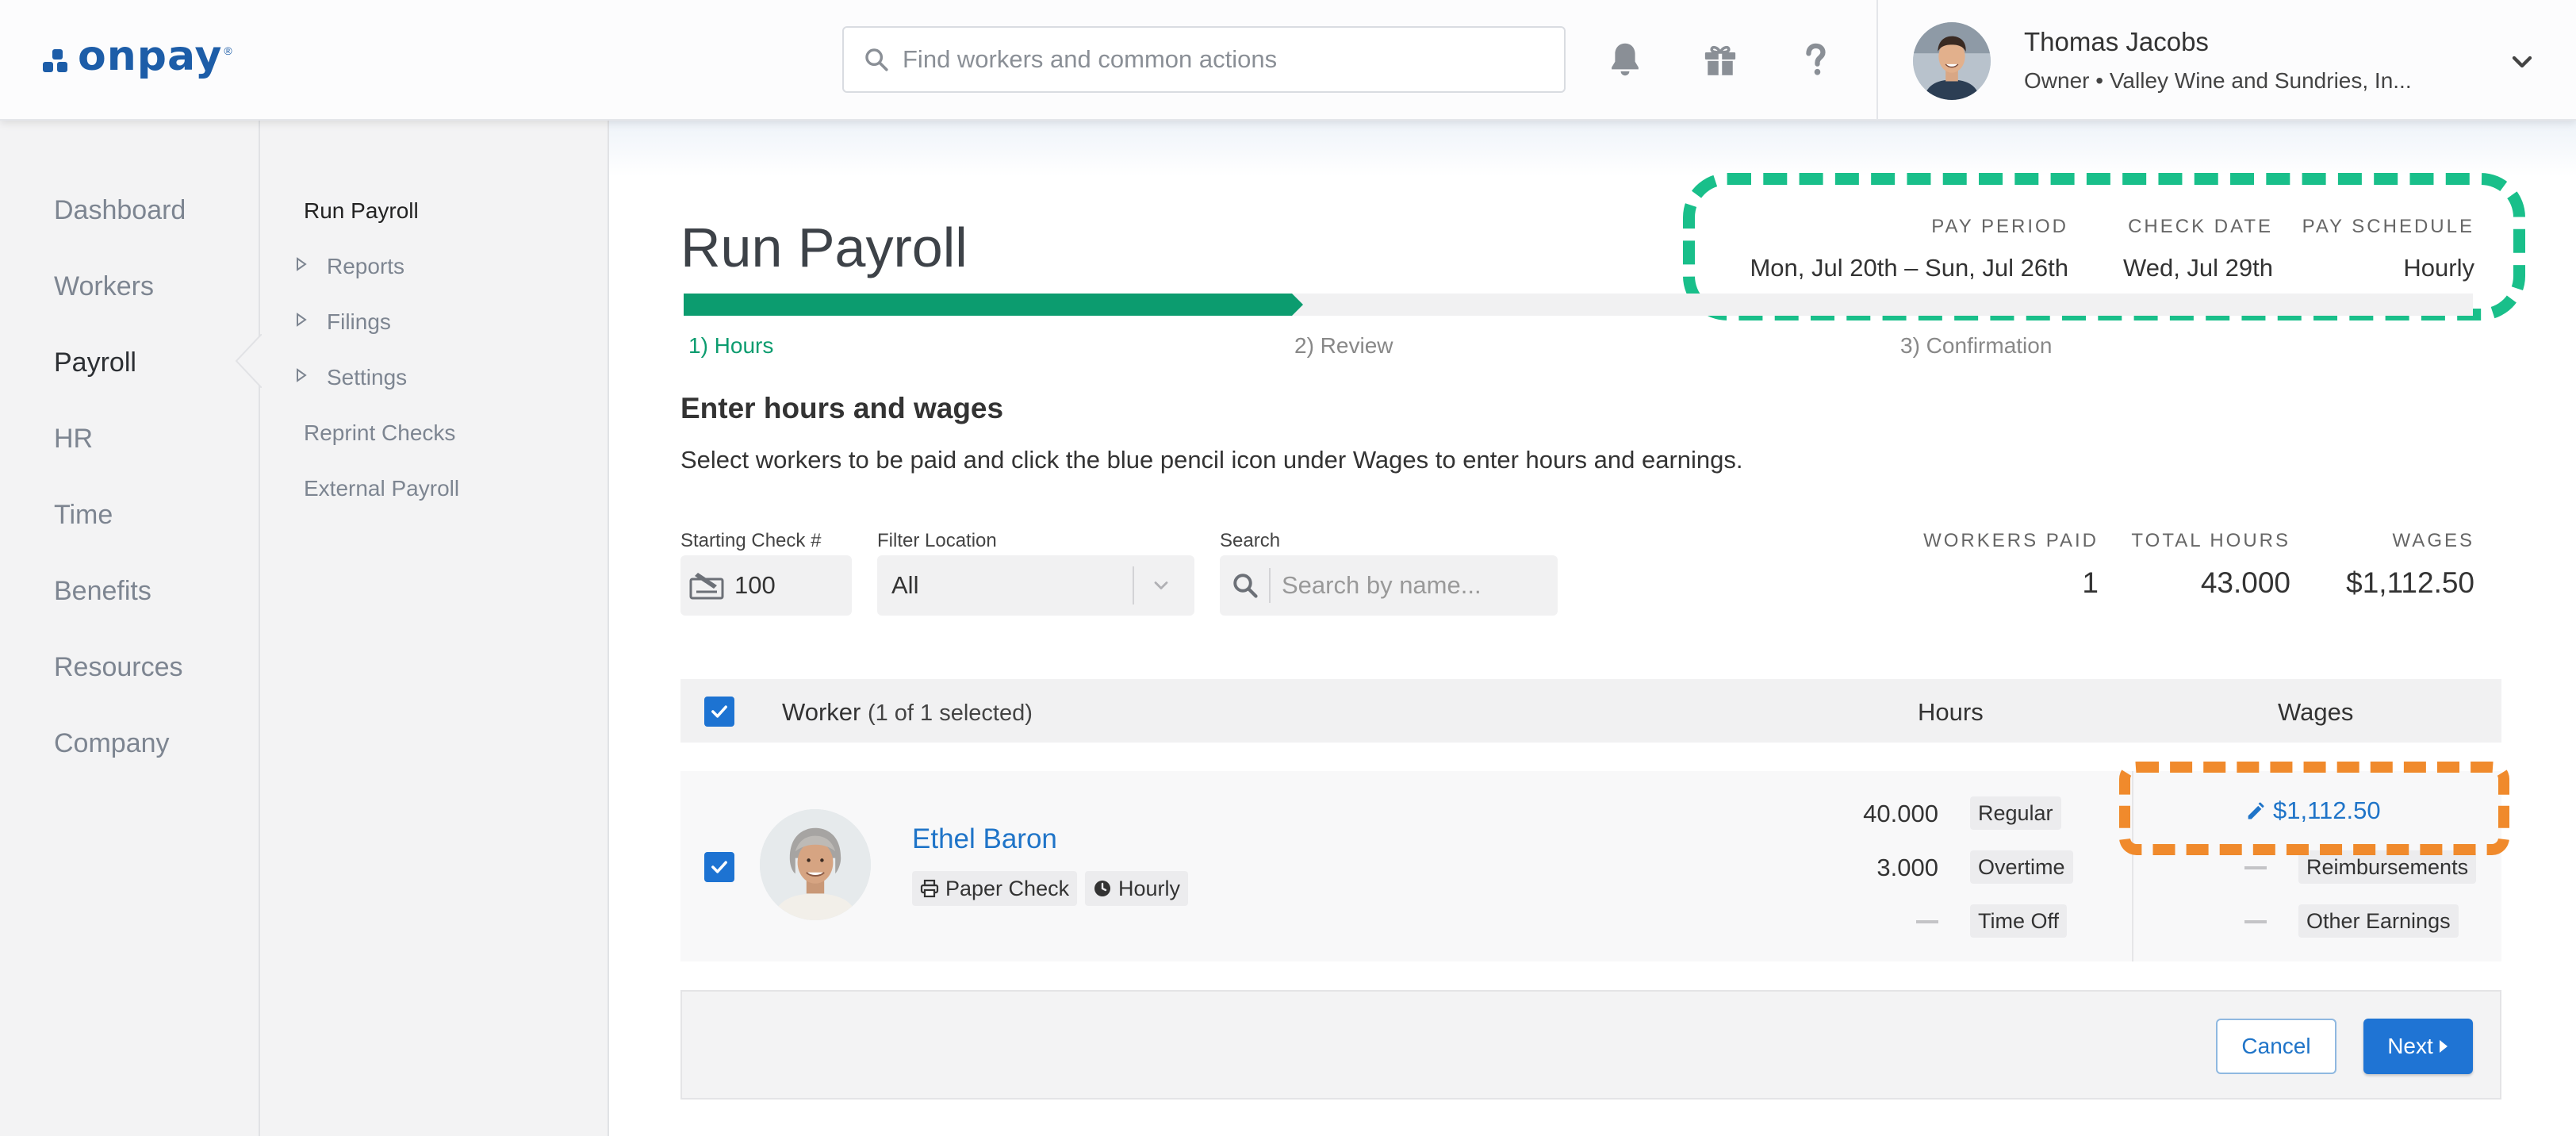 The width and height of the screenshot is (2576, 1136). What do you see at coordinates (2255, 922) in the screenshot?
I see `other-earnings-empty-dash` at bounding box center [2255, 922].